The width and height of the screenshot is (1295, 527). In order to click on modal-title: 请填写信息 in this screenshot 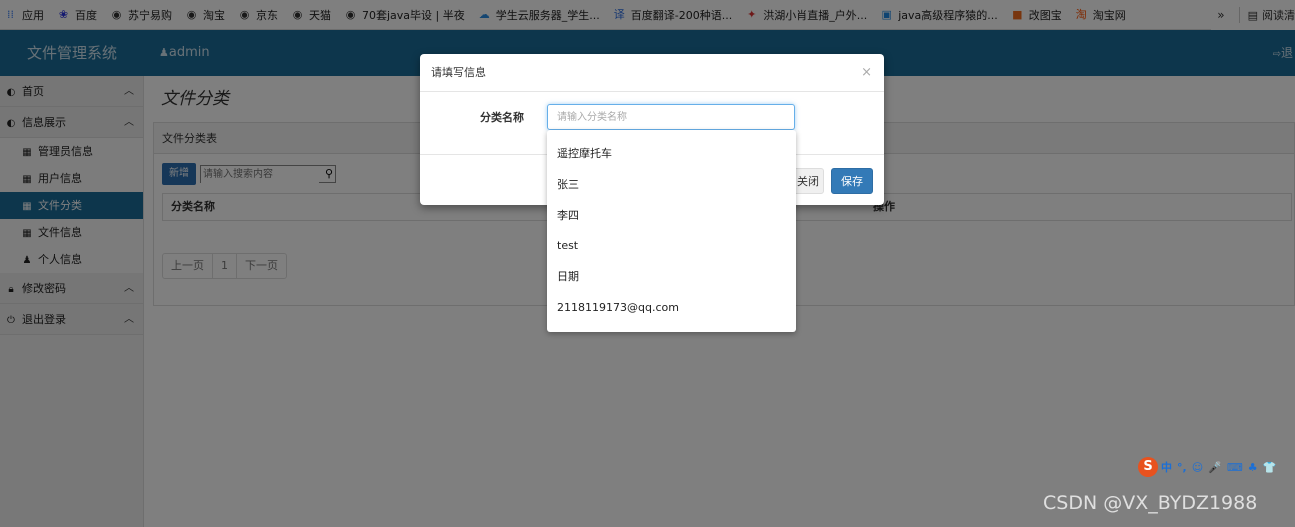, I will do `click(458, 72)`.